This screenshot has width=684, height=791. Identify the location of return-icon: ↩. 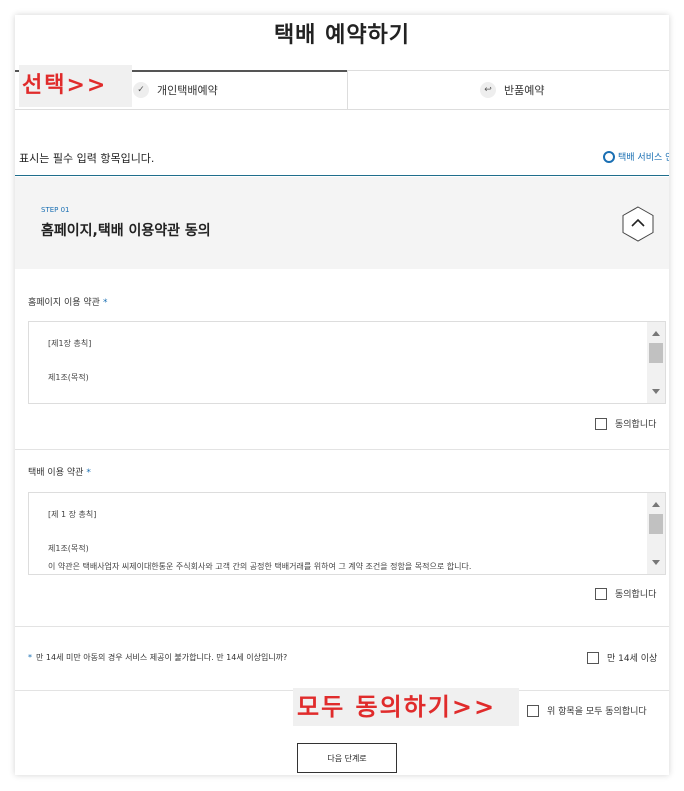
(488, 90).